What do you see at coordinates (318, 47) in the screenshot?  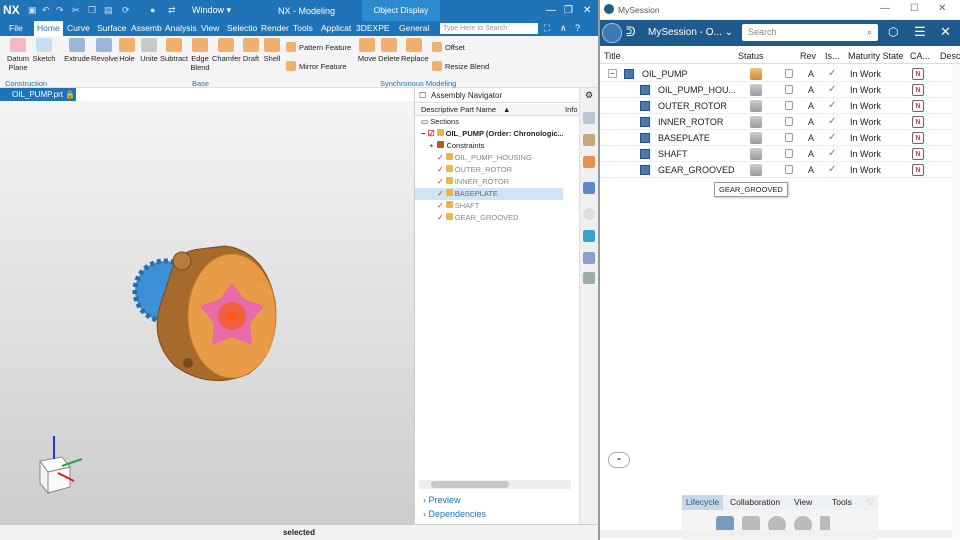 I see `pattern-feature-button: Pattern Feature` at bounding box center [318, 47].